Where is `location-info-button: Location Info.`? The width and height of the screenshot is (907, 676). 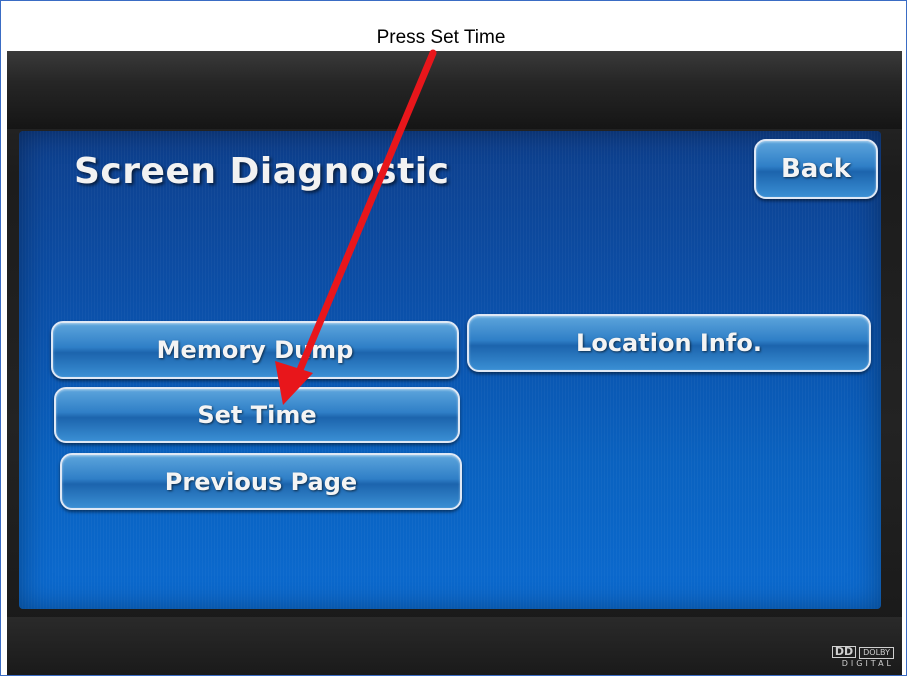 location-info-button: Location Info. is located at coordinates (669, 343).